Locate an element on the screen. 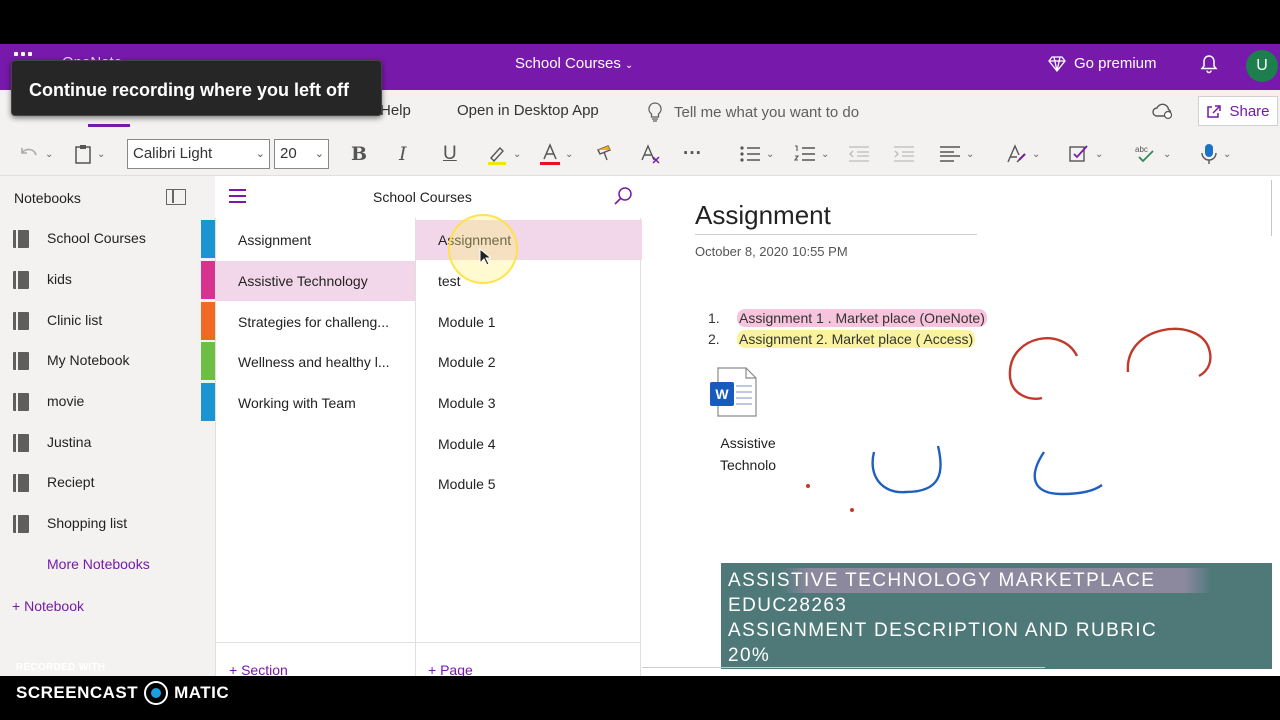 The image size is (1280, 720). notebook-item-clinic-list: Clinic list is located at coordinates (107, 320).